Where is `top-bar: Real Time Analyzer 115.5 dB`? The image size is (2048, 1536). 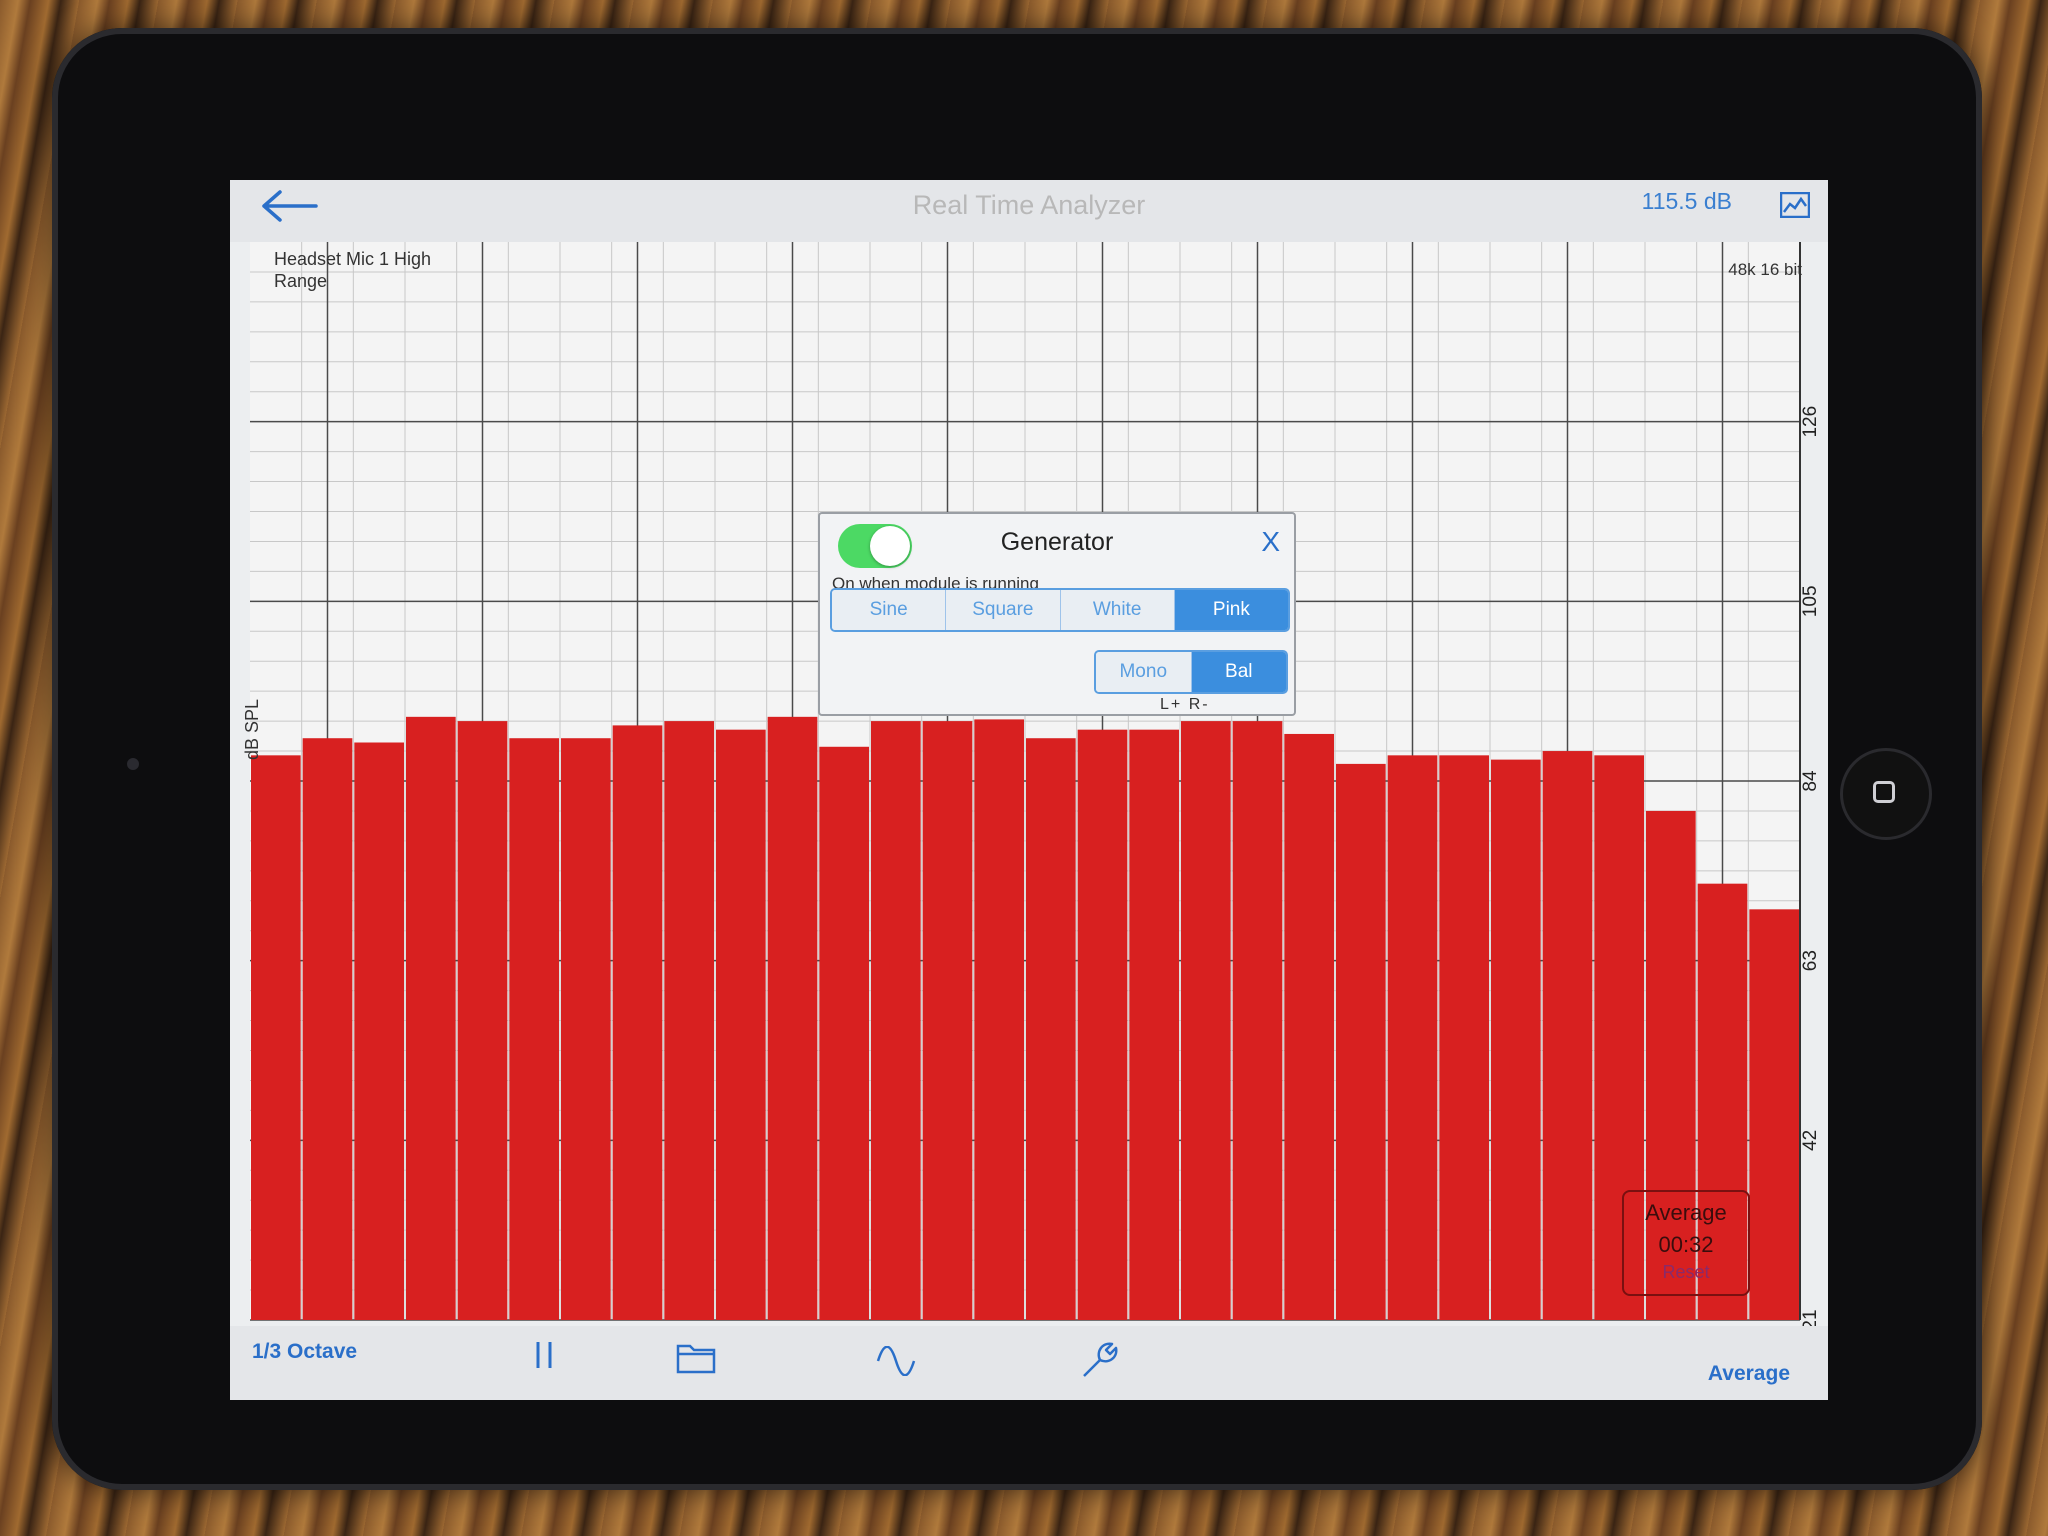 top-bar: Real Time Analyzer 115.5 dB is located at coordinates (1029, 211).